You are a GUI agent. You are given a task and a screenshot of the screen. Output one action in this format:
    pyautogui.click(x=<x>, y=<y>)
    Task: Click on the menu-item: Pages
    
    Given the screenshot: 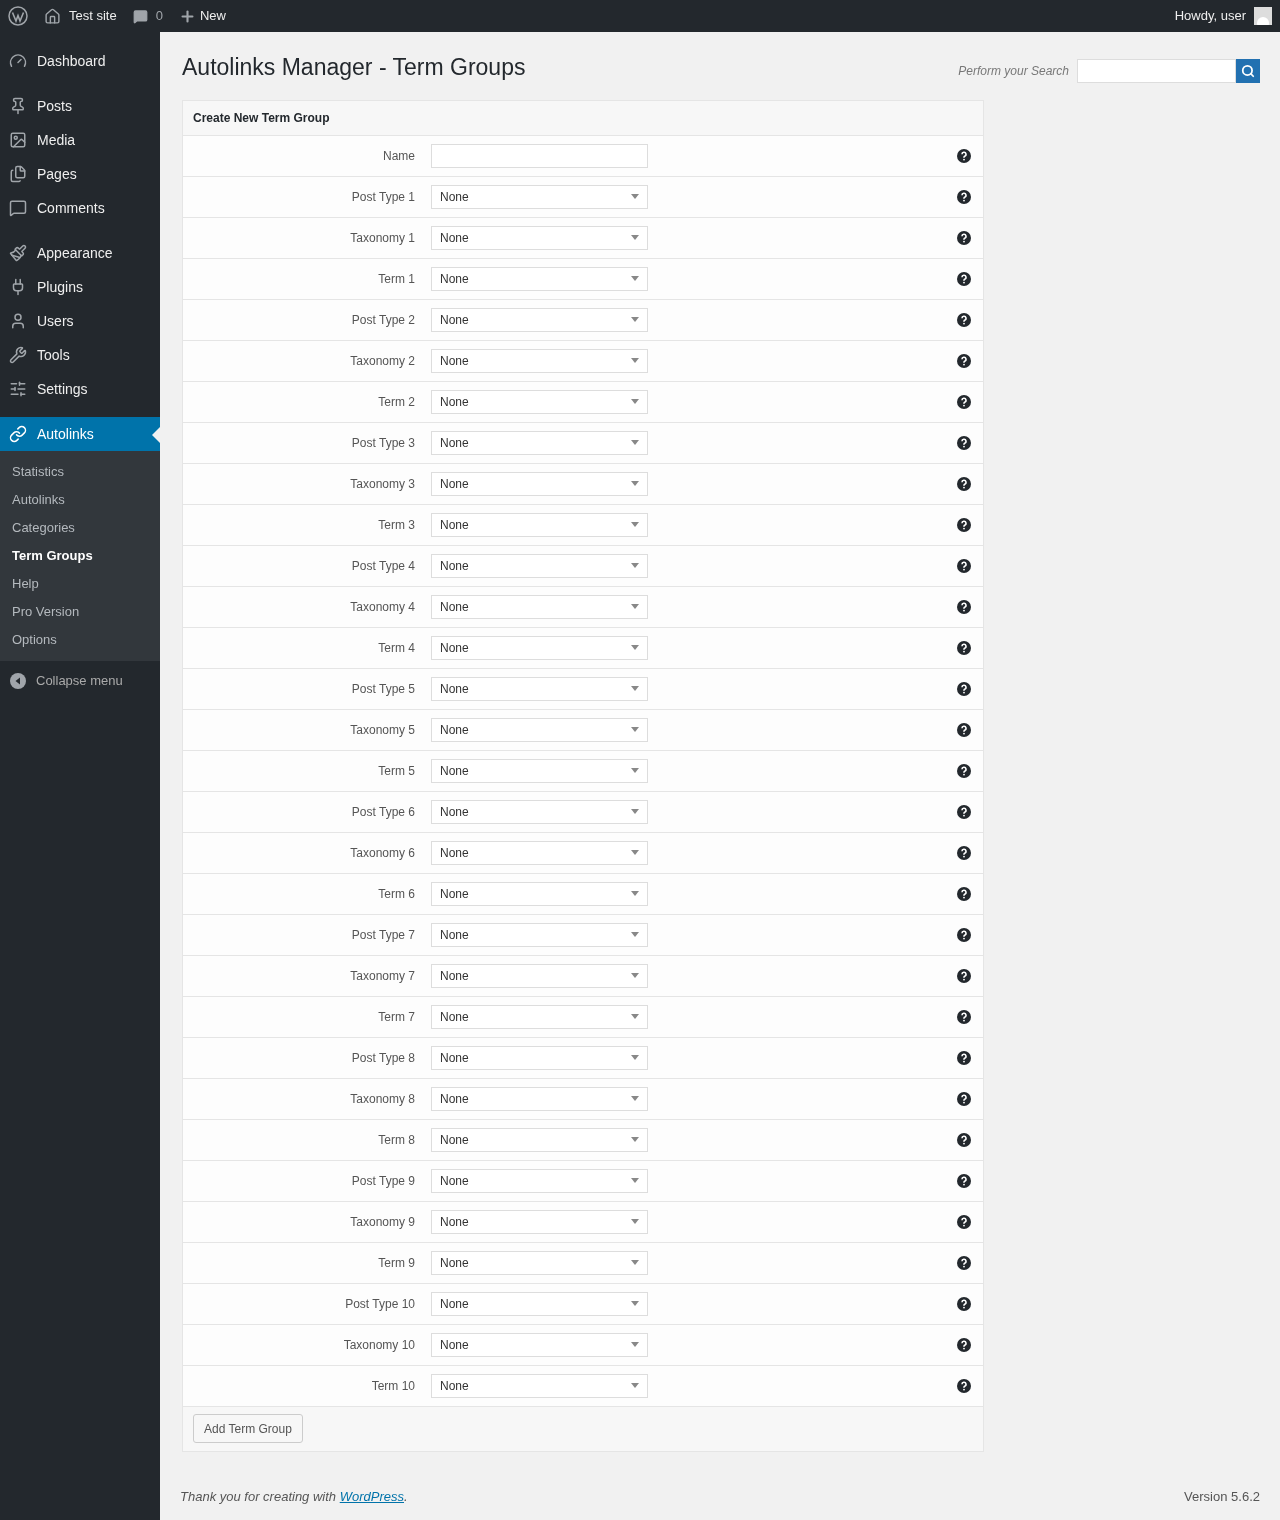 What is the action you would take?
    pyautogui.click(x=80, y=174)
    